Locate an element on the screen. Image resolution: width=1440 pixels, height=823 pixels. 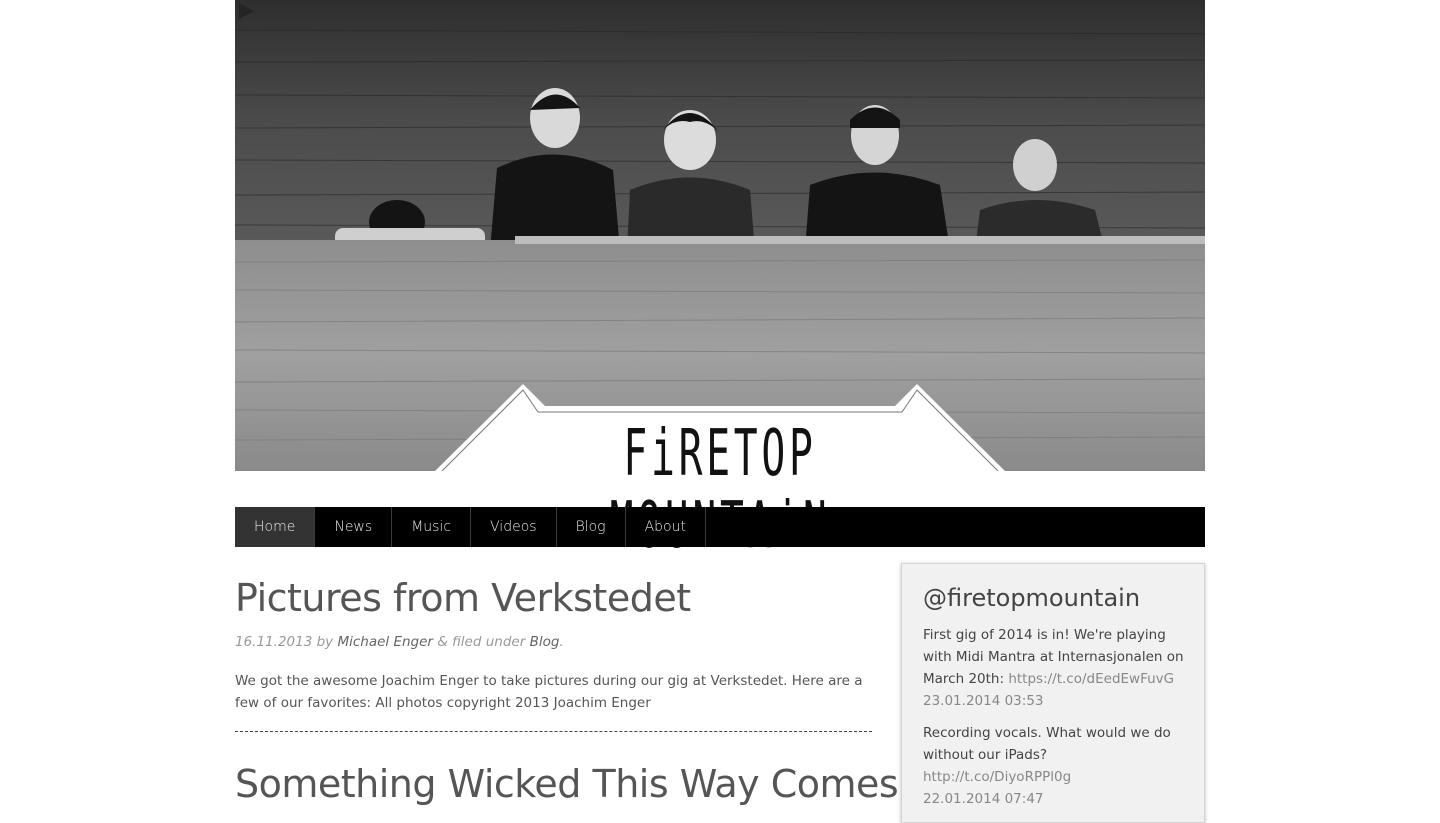
nav-item-music: Music is located at coordinates (432, 527).